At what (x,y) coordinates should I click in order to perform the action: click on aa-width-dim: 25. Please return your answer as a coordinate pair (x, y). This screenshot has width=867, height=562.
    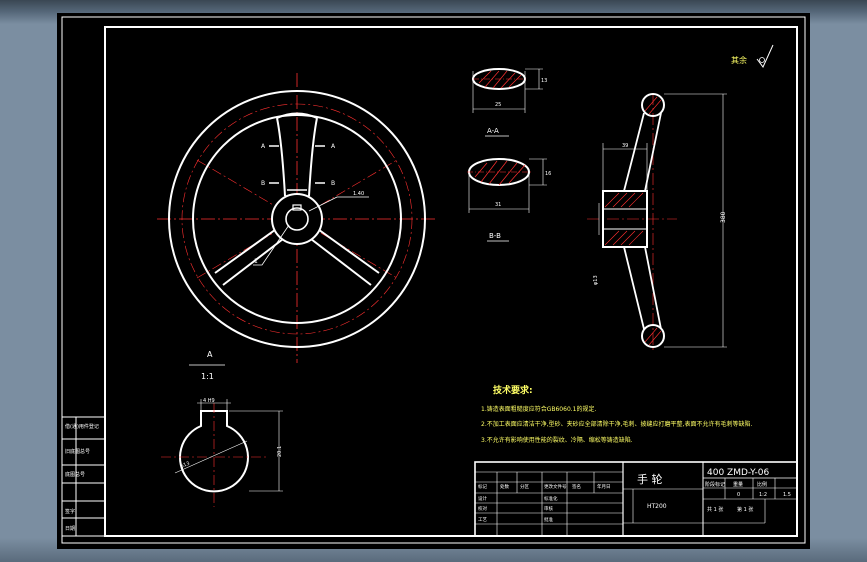
    Looking at the image, I should click on (498, 105).